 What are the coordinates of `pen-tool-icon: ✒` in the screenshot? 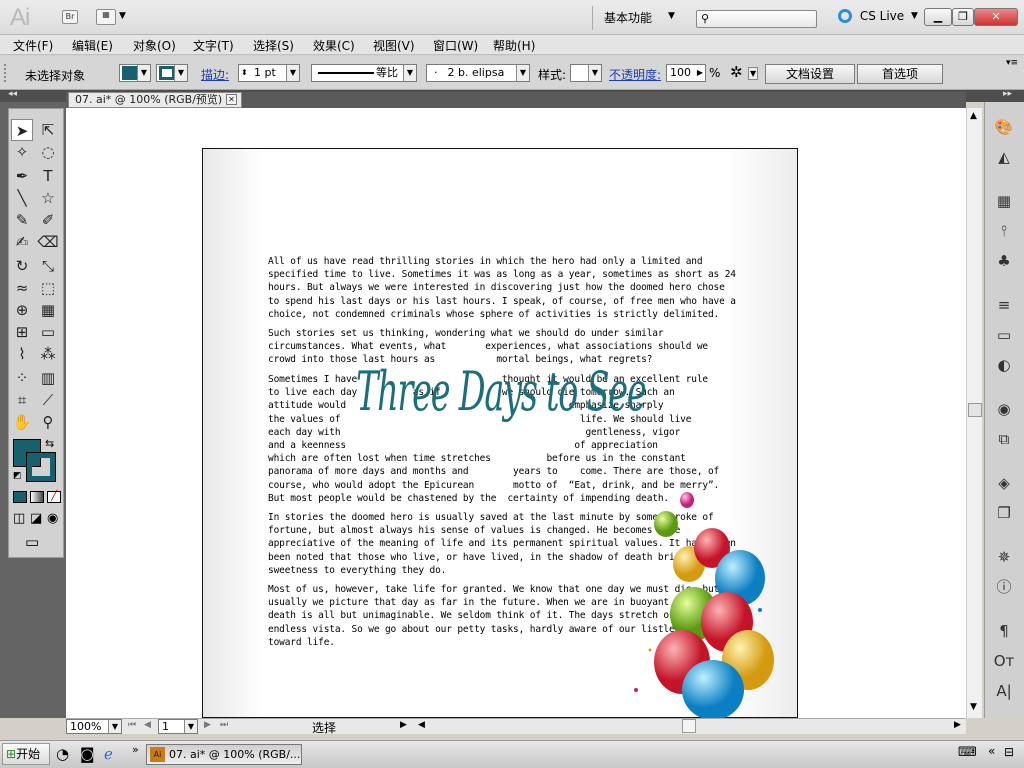 It's located at (22, 176).